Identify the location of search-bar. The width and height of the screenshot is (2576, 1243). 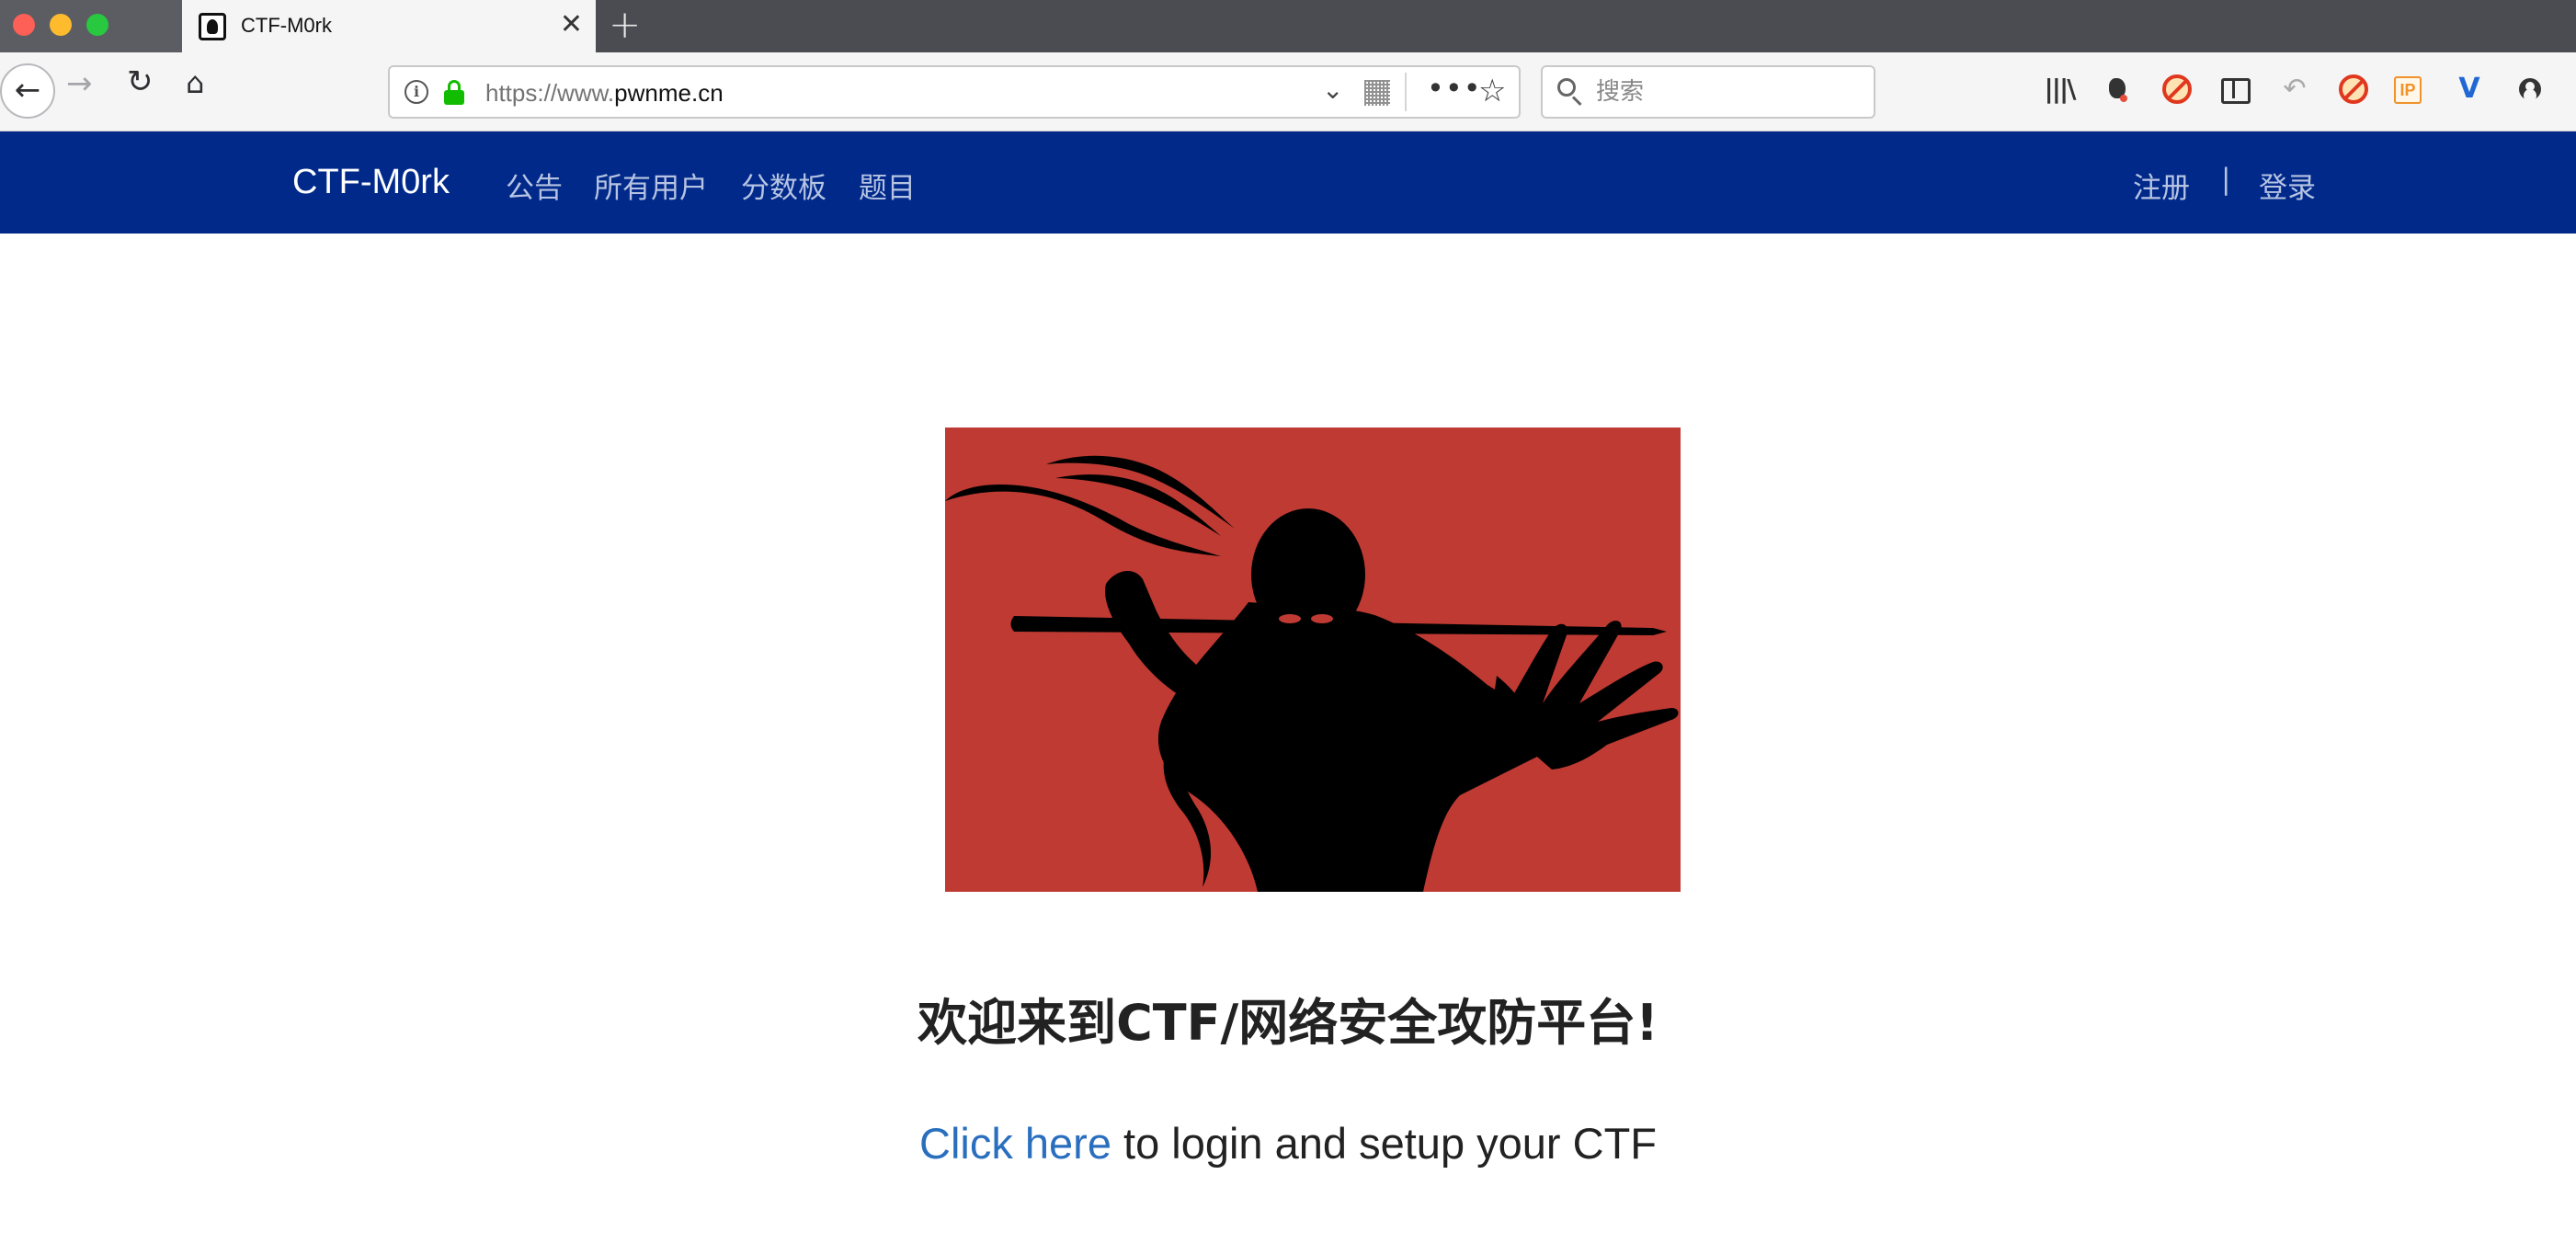
(1708, 92).